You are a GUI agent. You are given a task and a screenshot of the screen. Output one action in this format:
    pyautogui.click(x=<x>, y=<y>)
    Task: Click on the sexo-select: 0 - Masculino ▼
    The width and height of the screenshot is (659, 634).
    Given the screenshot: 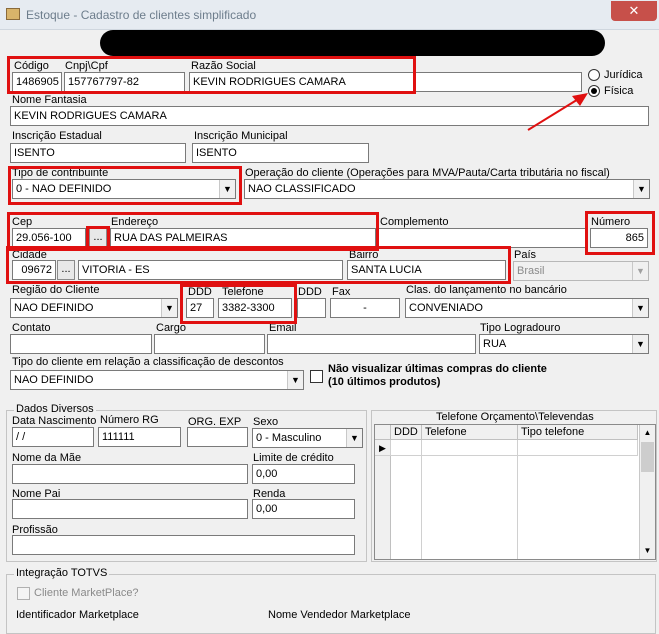 What is the action you would take?
    pyautogui.click(x=307, y=438)
    